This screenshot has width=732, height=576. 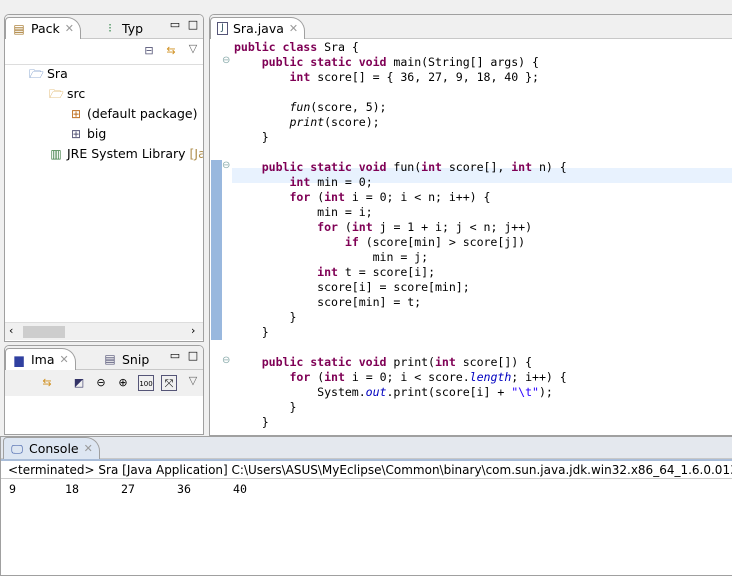 I want to click on code-line: public static void main(String[] args) {, so click(x=400, y=62).